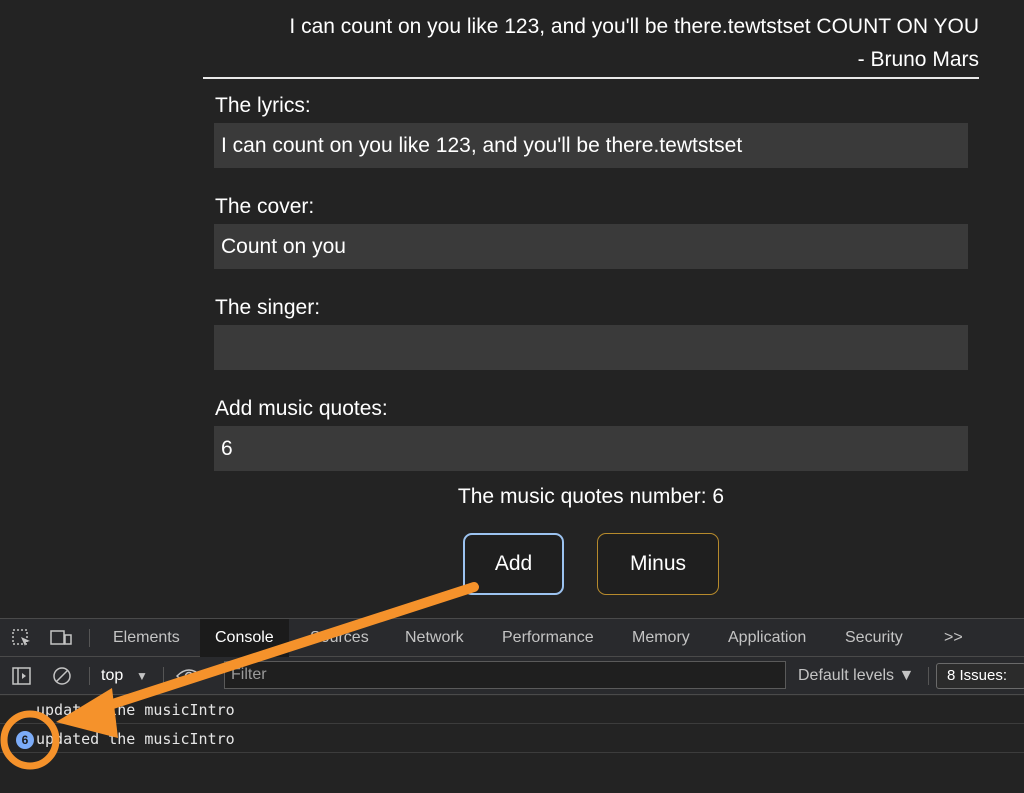 This screenshot has width=1024, height=793. What do you see at coordinates (591, 145) in the screenshot?
I see `lyrics-input` at bounding box center [591, 145].